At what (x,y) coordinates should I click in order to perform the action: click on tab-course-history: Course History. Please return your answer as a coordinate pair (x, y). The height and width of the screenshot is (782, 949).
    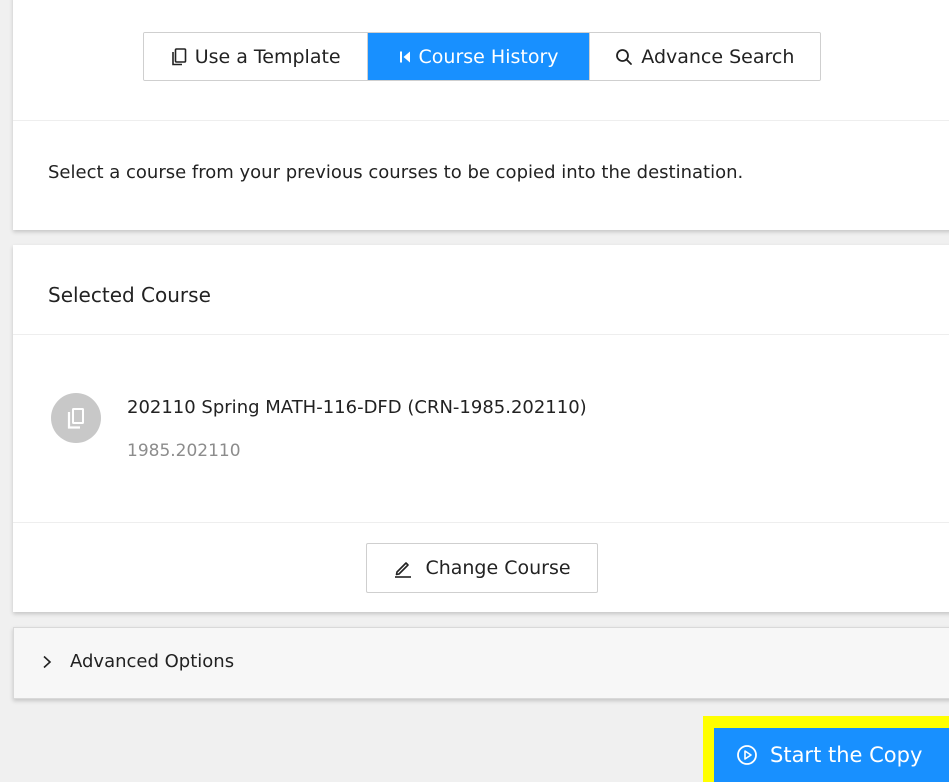
    Looking at the image, I should click on (479, 56).